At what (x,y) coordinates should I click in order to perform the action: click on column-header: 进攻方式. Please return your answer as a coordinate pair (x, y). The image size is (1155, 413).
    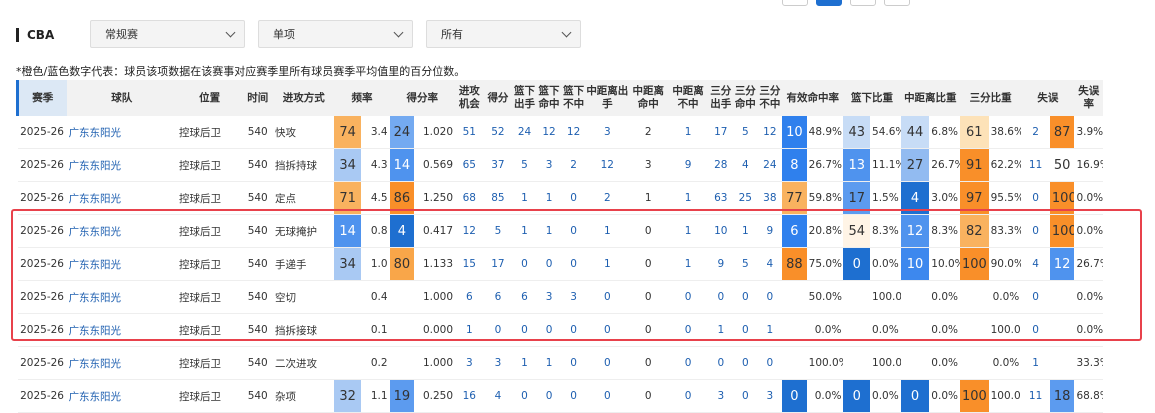
    Looking at the image, I should click on (304, 98).